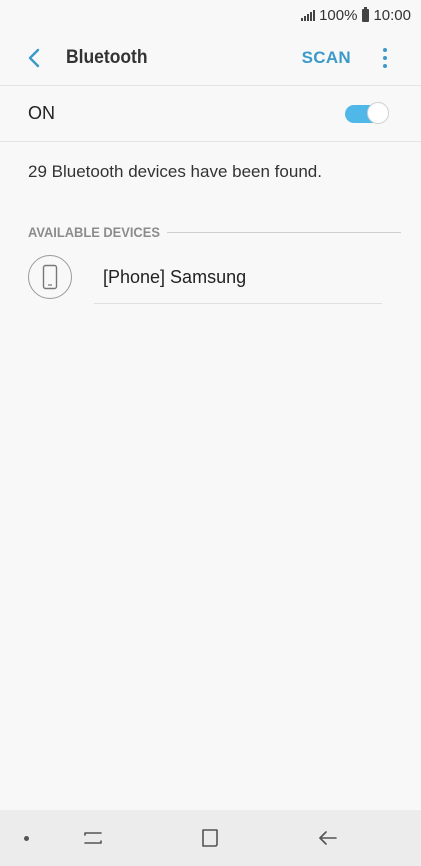 The width and height of the screenshot is (421, 866). I want to click on toggle-divider, so click(210, 141).